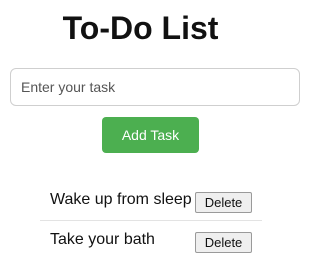  I want to click on task-text: Wake up from sleep, so click(121, 199).